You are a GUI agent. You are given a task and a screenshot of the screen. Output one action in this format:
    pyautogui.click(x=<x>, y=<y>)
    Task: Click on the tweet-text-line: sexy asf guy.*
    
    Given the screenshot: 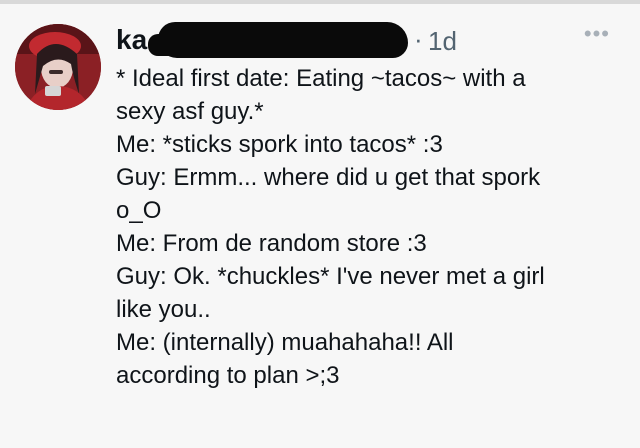 What is the action you would take?
    pyautogui.click(x=190, y=111)
    